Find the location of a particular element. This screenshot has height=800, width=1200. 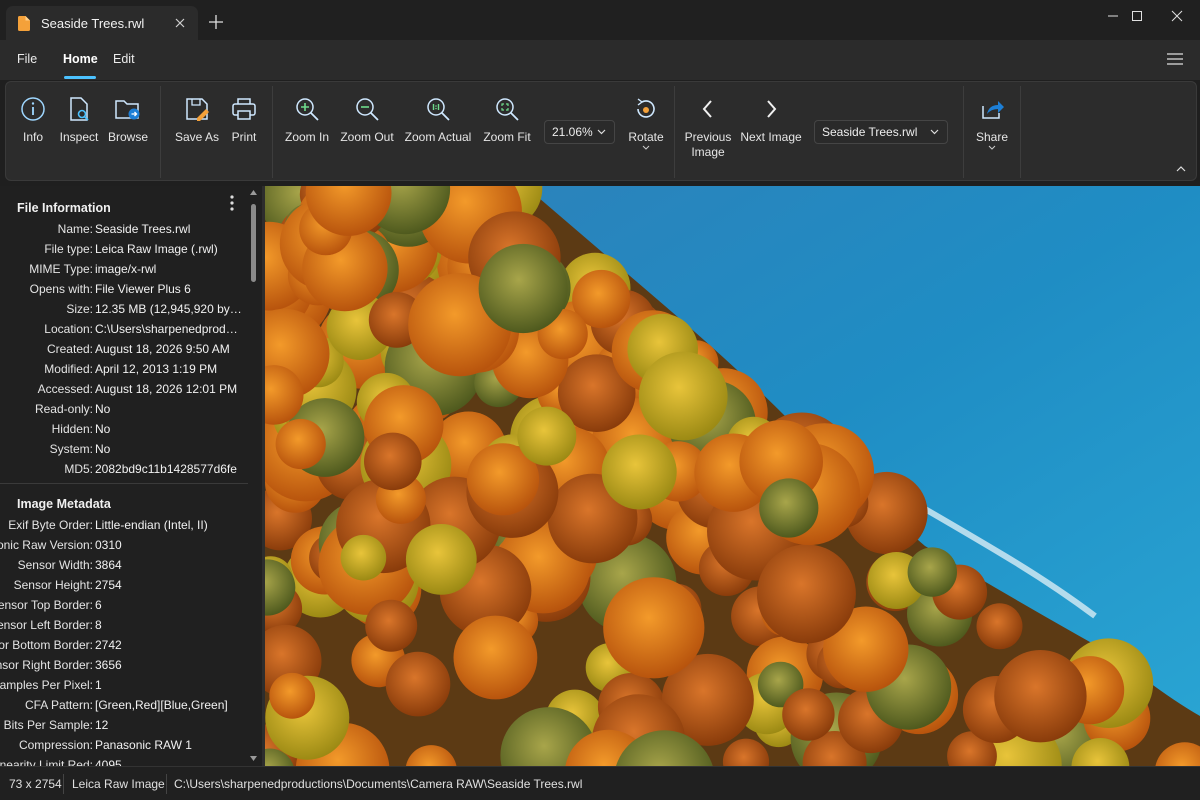

file-info-key: Hidden: is located at coordinates (72, 429).